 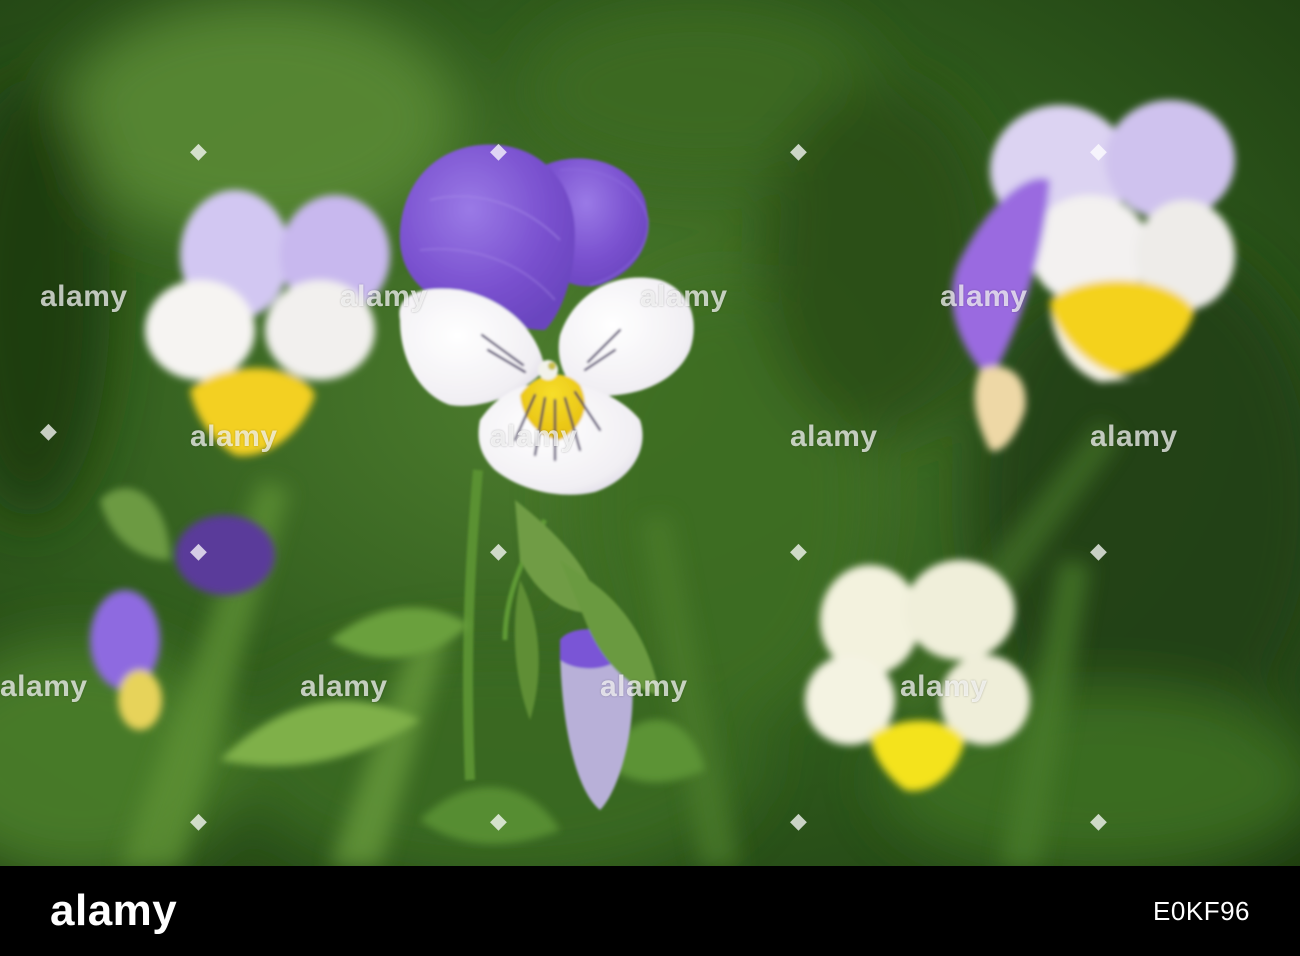 What do you see at coordinates (1201, 911) in the screenshot?
I see `image-id: E0KF96` at bounding box center [1201, 911].